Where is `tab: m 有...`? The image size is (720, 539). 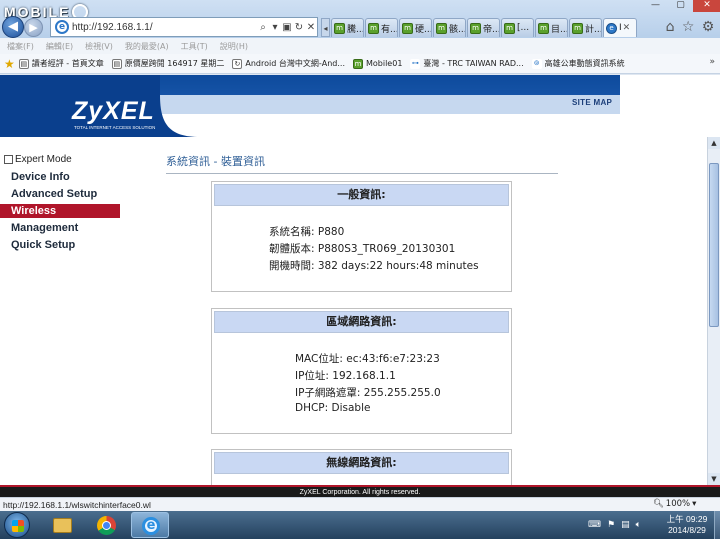
tab: m 有... is located at coordinates (381, 27).